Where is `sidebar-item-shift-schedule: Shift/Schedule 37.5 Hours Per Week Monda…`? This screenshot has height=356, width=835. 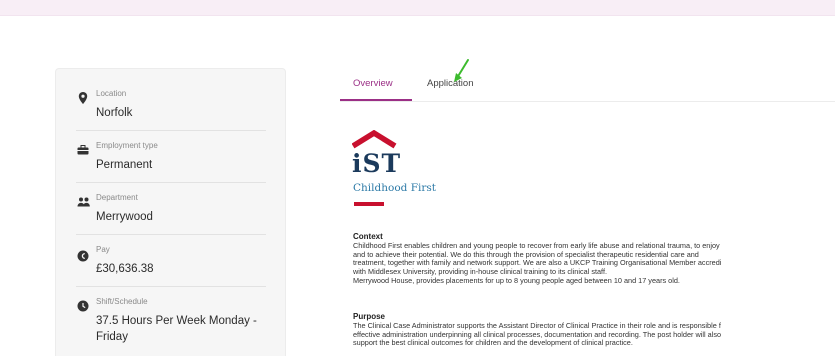 sidebar-item-shift-schedule: Shift/Schedule 37.5 Hours Per Week Monda… is located at coordinates (171, 321).